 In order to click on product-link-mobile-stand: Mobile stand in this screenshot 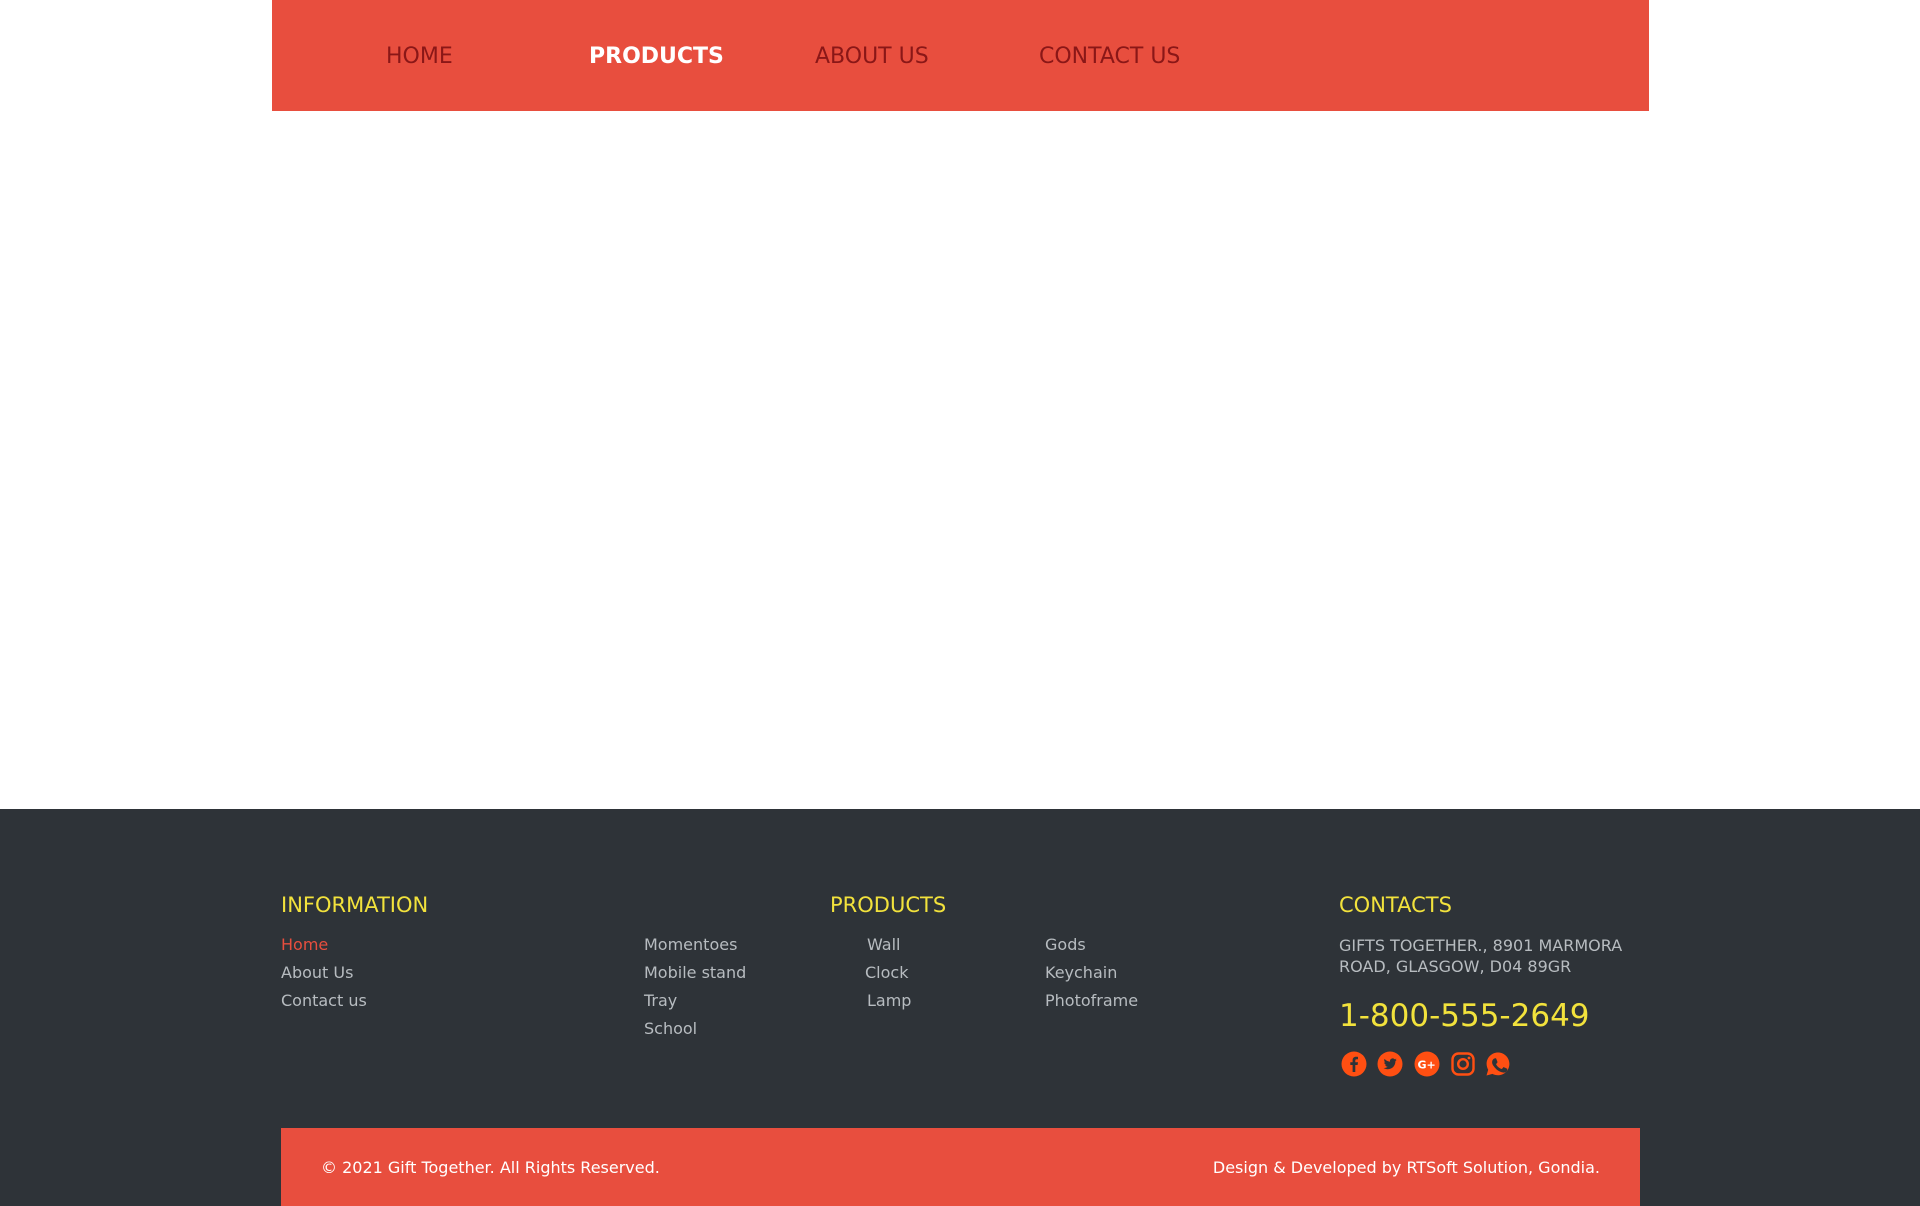, I will do `click(695, 973)`.